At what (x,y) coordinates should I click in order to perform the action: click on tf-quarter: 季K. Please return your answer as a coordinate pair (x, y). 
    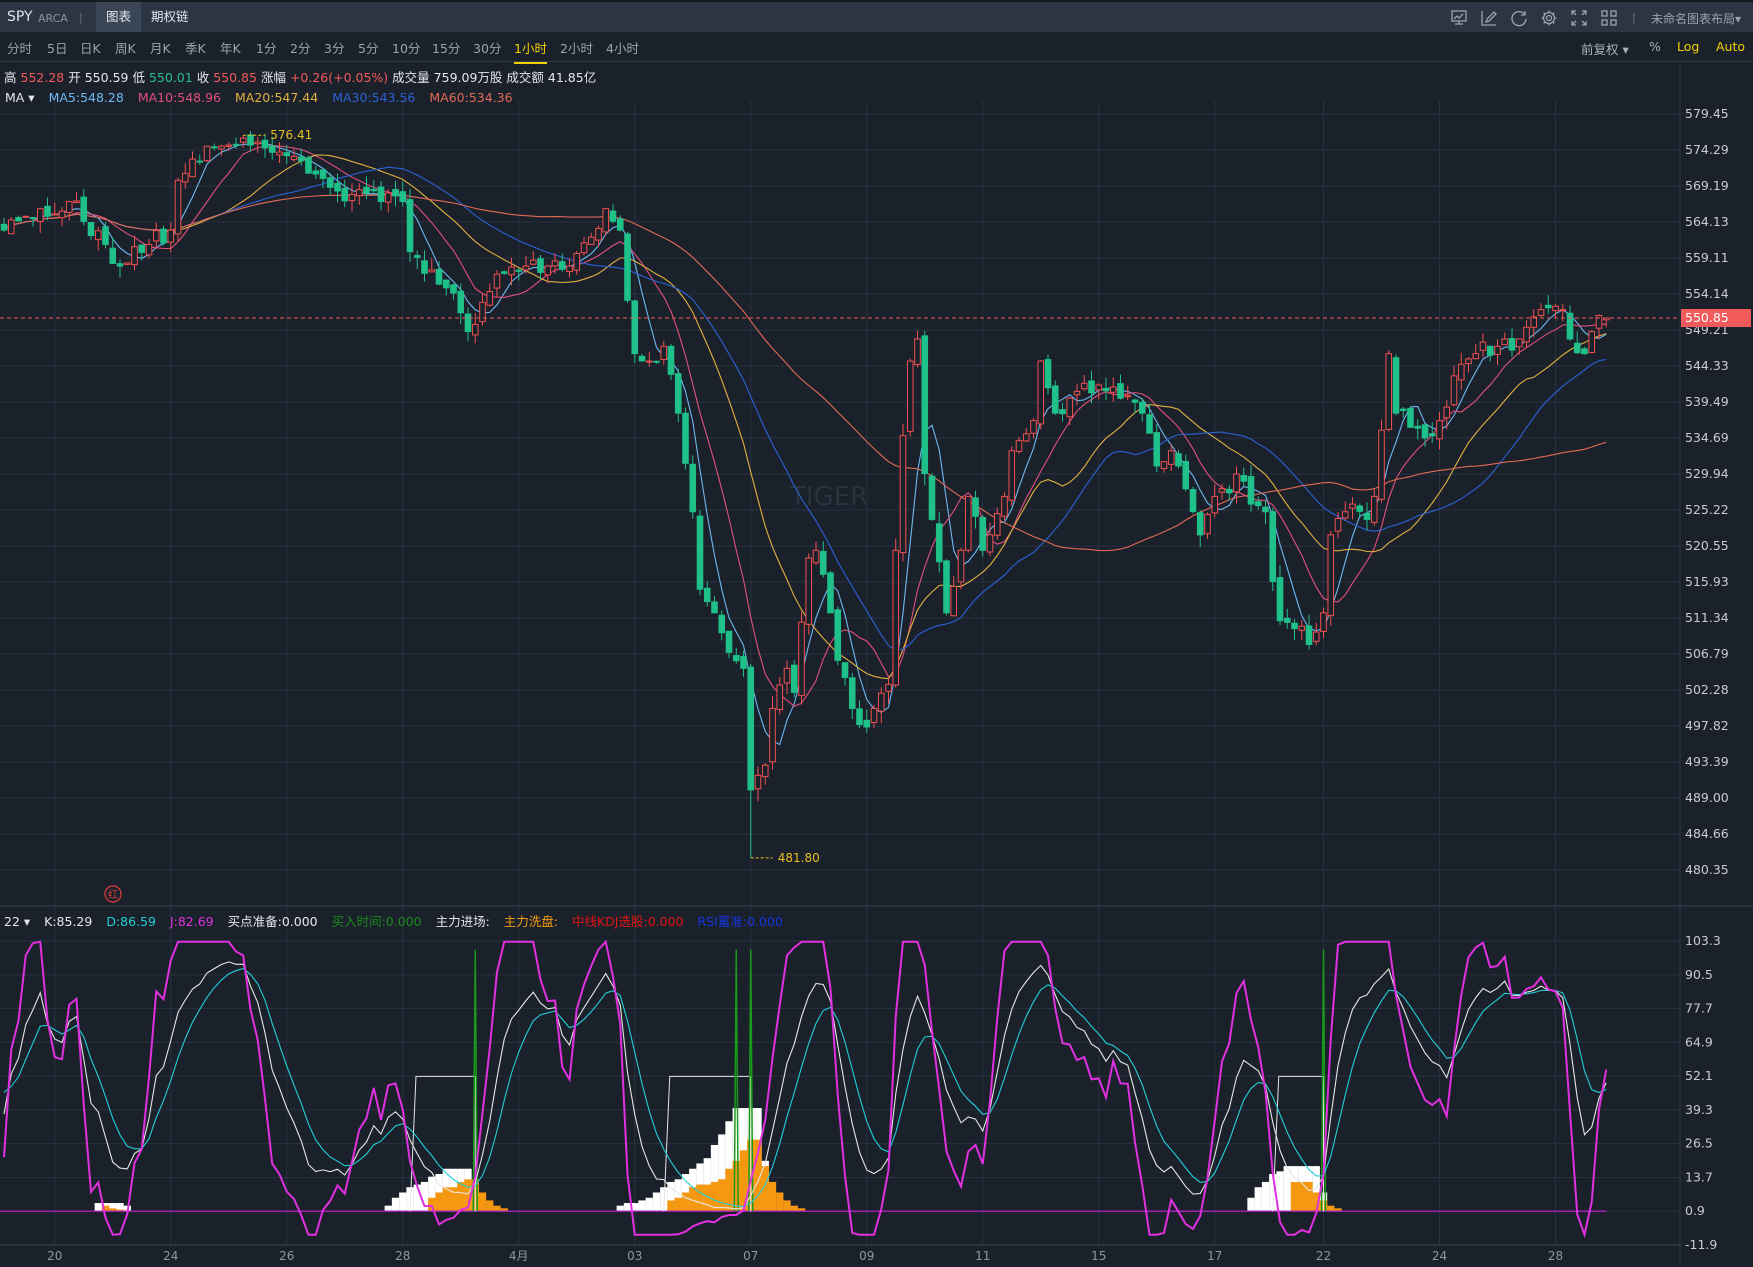
    Looking at the image, I should click on (195, 50).